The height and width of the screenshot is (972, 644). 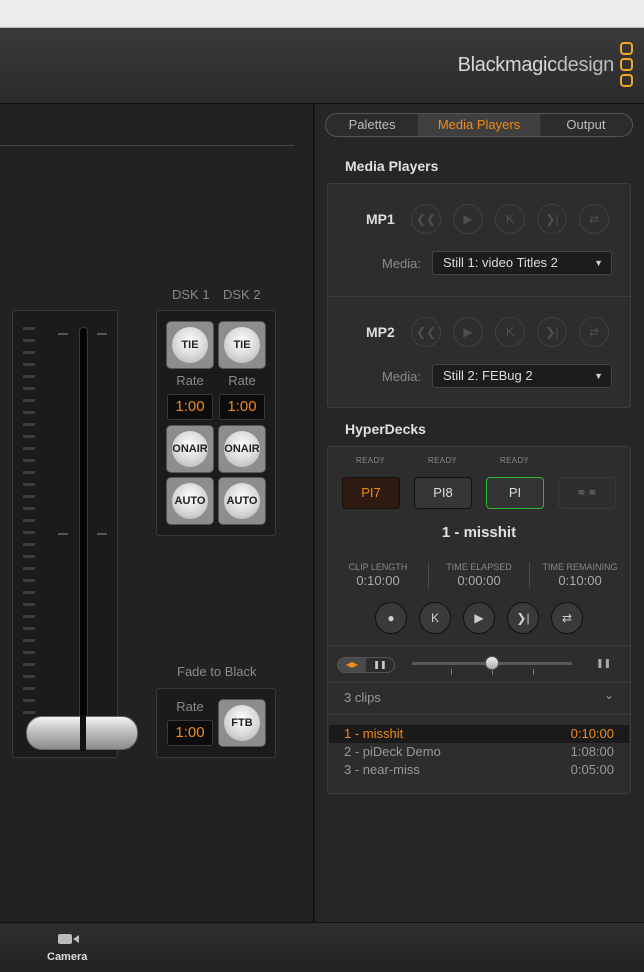 What do you see at coordinates (402, 376) in the screenshot?
I see `mp2-media-label: Media:` at bounding box center [402, 376].